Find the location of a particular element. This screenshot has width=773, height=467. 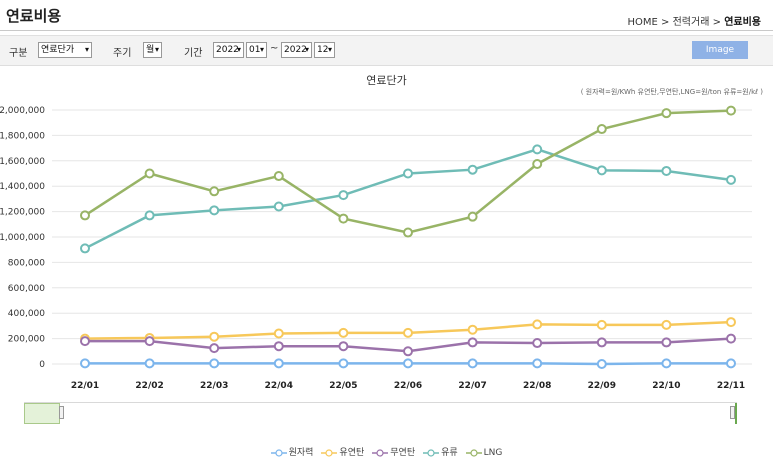

legend-label: 무연탄 is located at coordinates (403, 453).